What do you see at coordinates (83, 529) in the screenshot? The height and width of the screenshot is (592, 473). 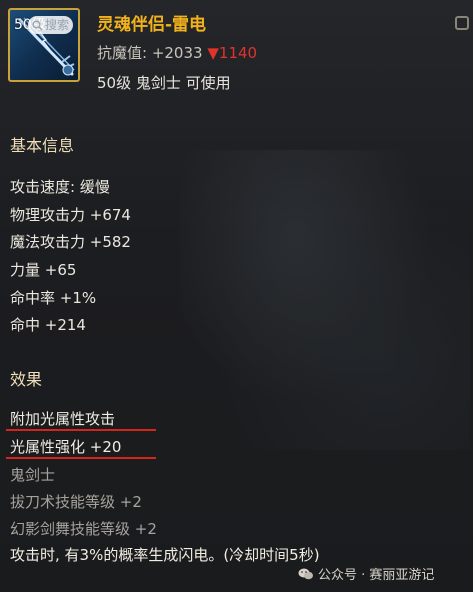 I see `effect-skill-phantom-sword-dance: 幻影剑舞技能等级 +2` at bounding box center [83, 529].